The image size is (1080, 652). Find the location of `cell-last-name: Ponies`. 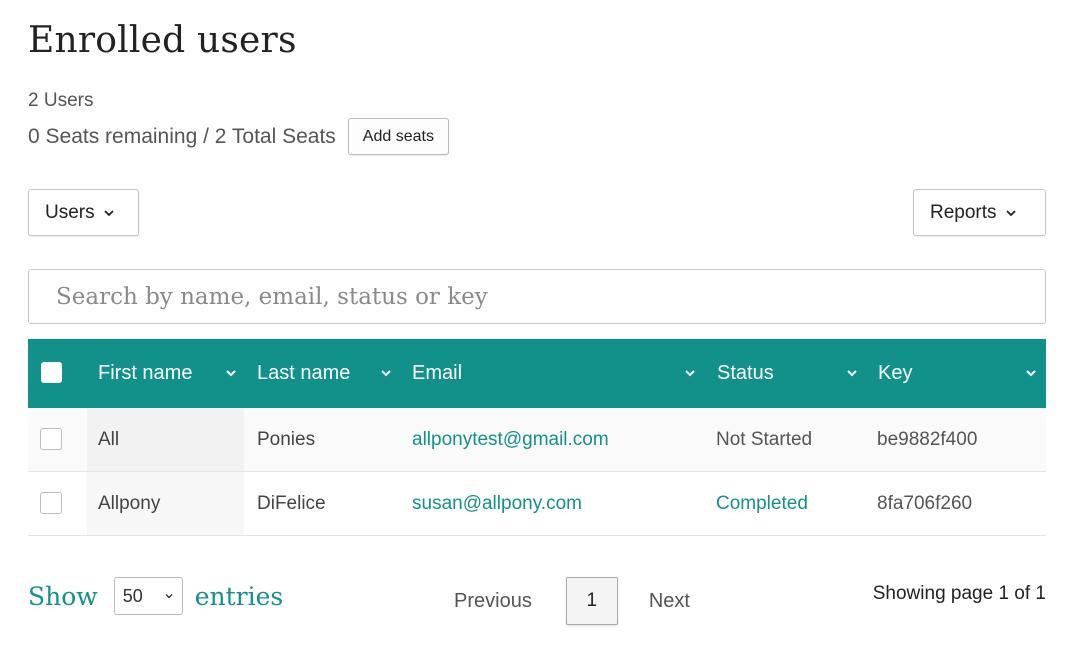

cell-last-name: Ponies is located at coordinates (286, 439).